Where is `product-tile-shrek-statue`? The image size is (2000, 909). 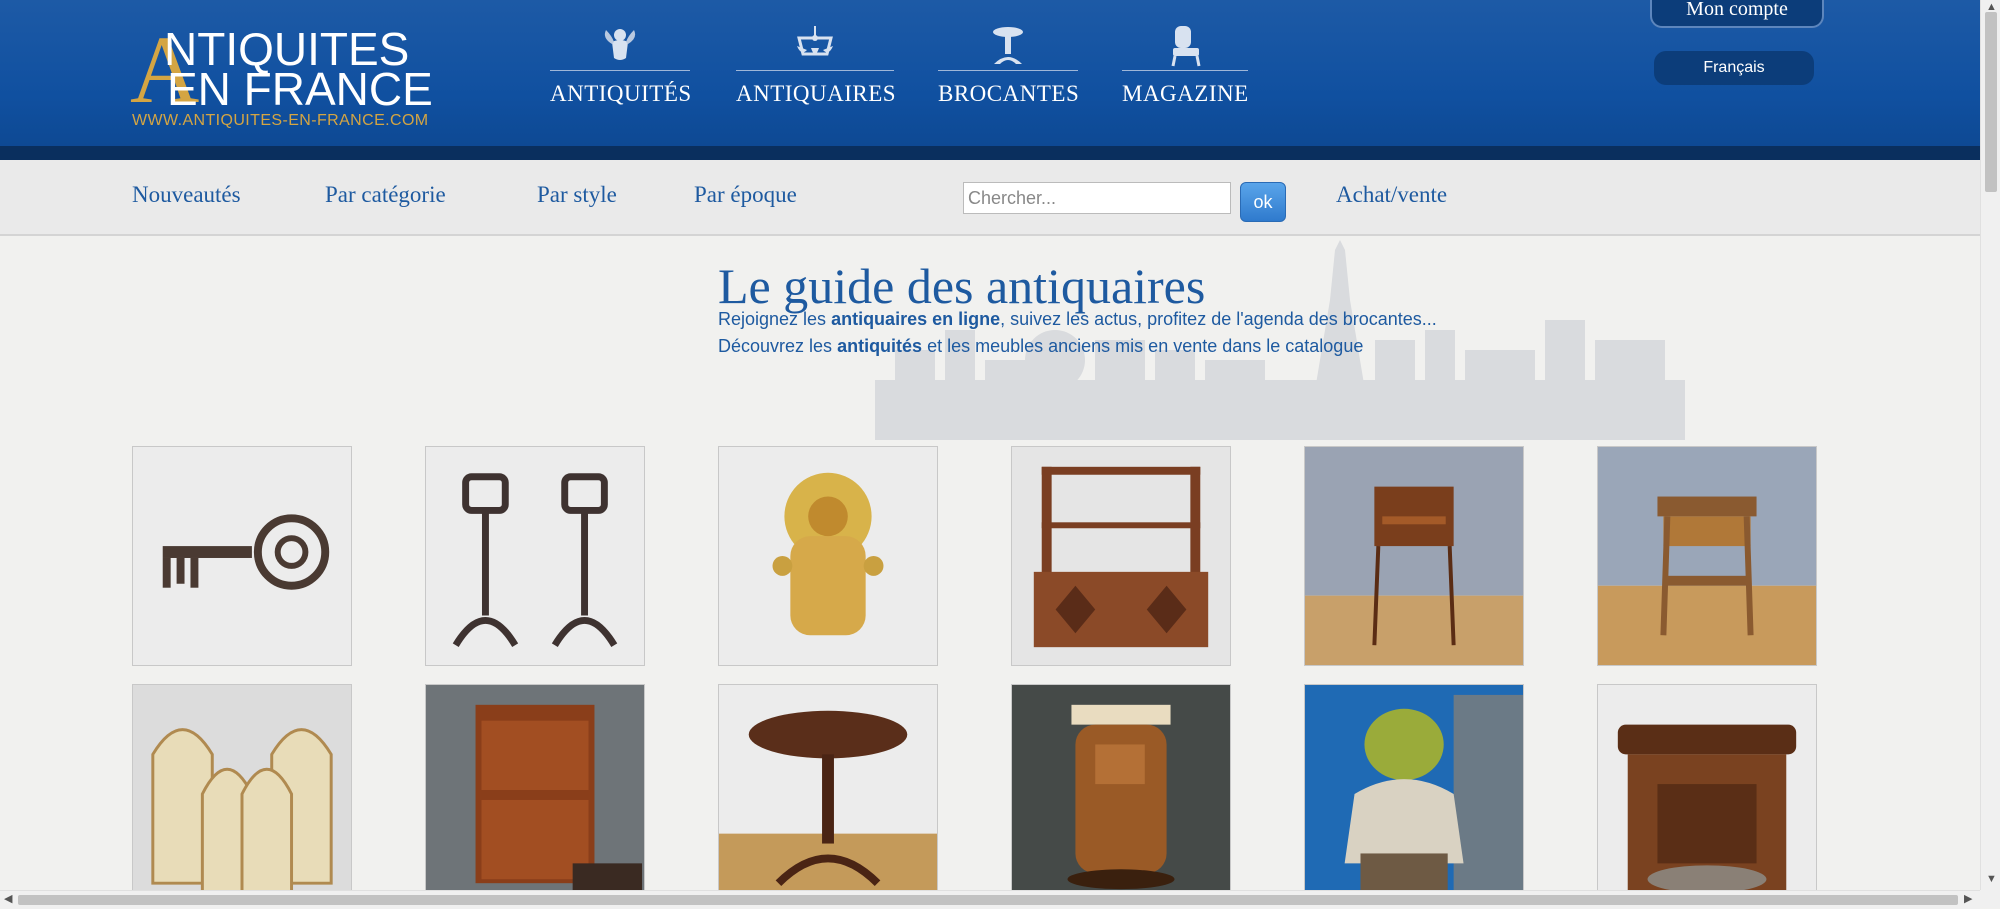 product-tile-shrek-statue is located at coordinates (1414, 794).